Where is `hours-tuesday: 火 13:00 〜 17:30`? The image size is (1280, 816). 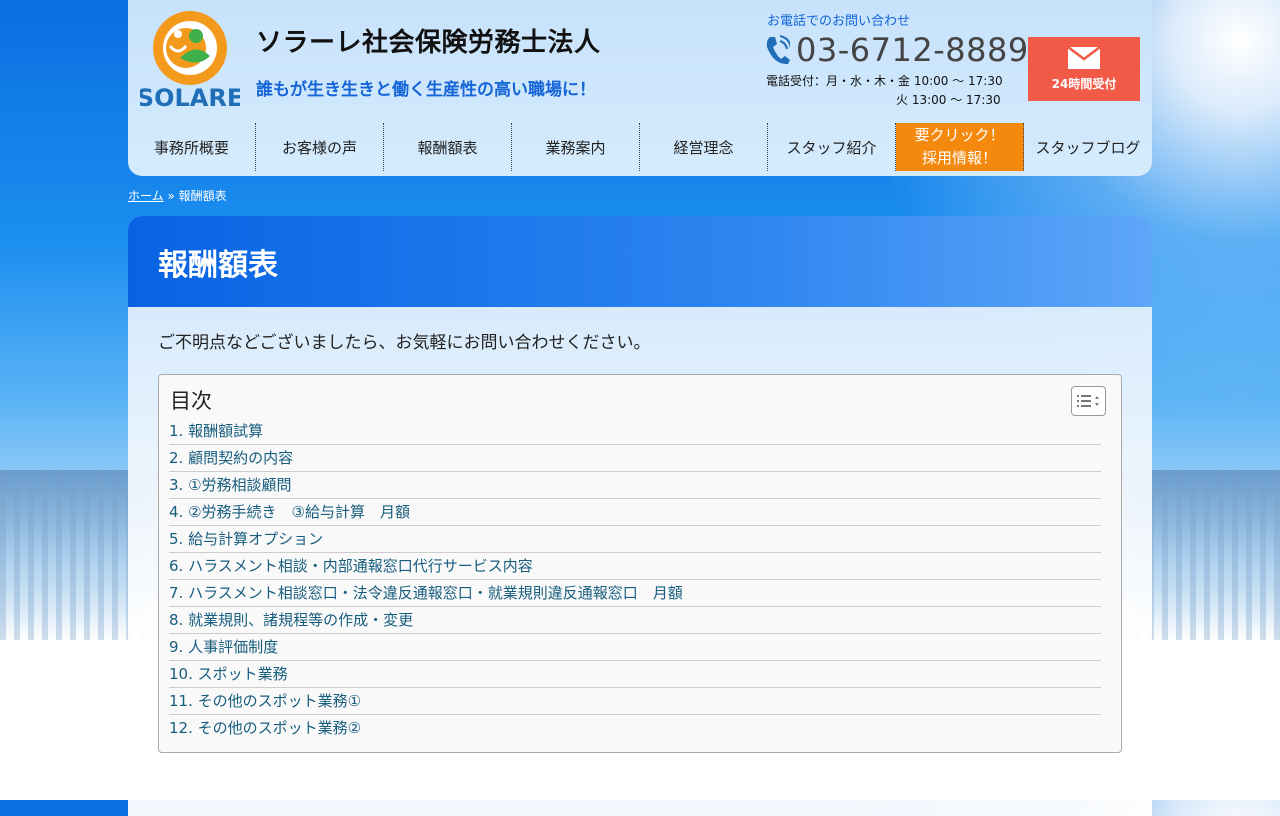
hours-tuesday: 火 13:00 〜 17:30 is located at coordinates (948, 100).